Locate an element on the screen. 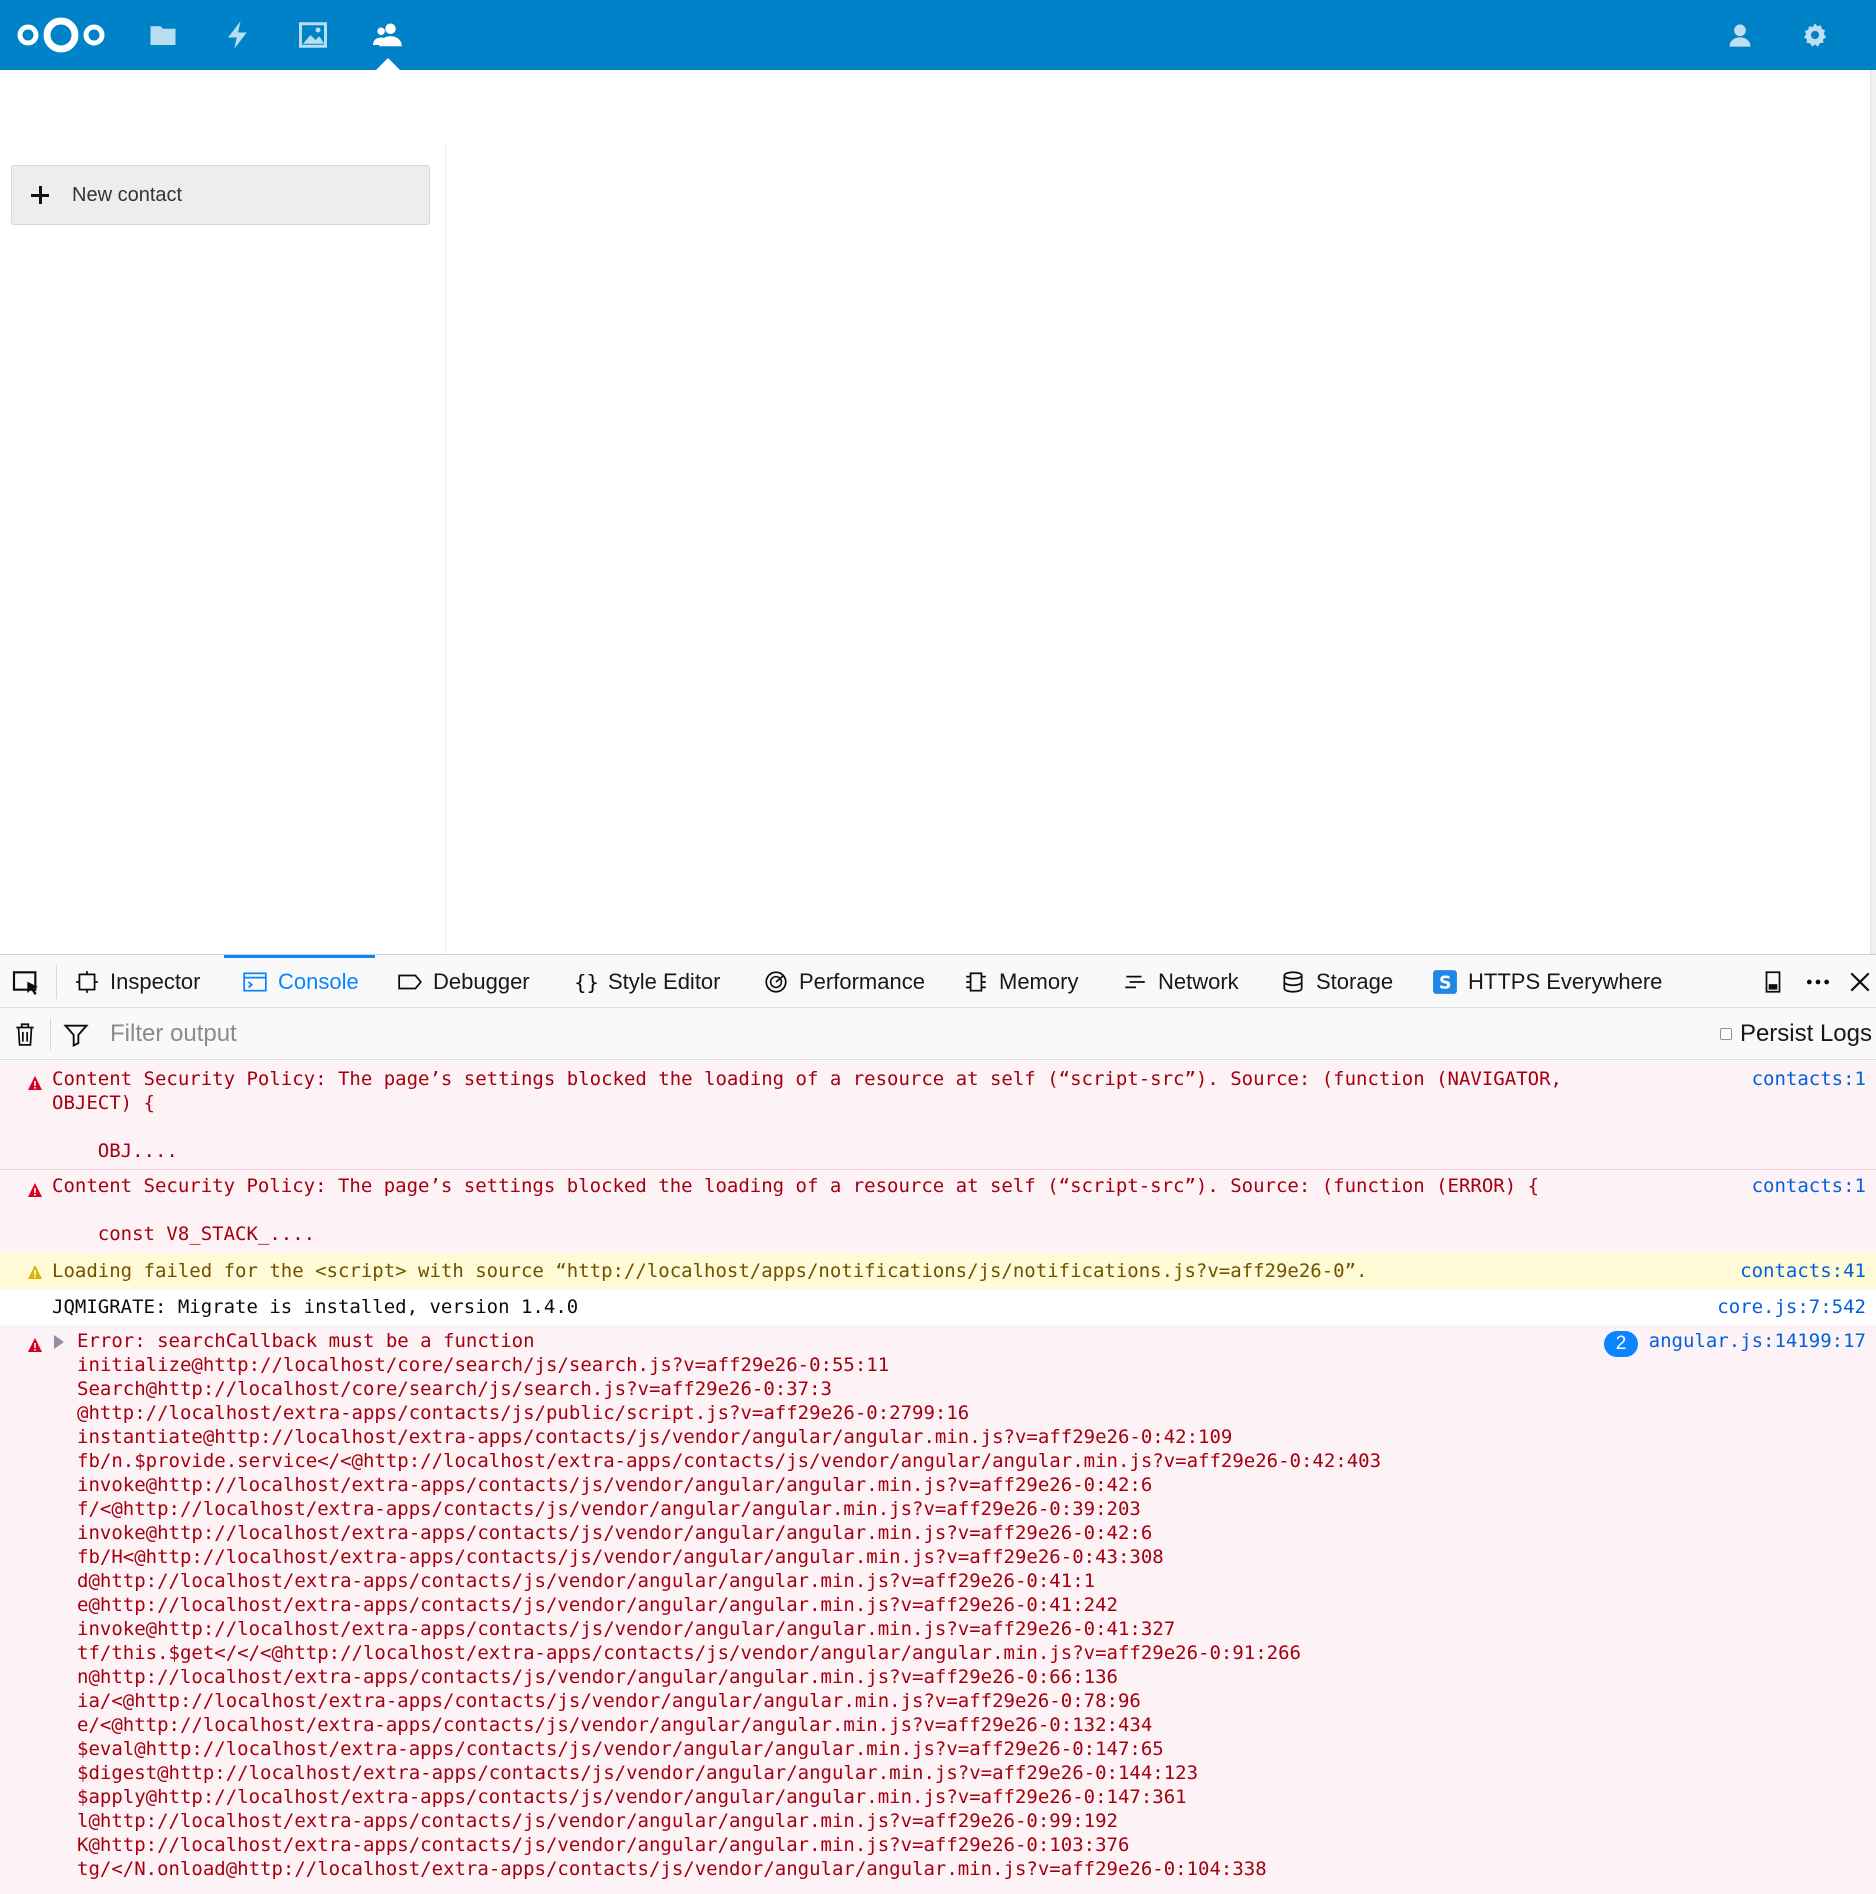  filter-separator is located at coordinates (50, 1034).